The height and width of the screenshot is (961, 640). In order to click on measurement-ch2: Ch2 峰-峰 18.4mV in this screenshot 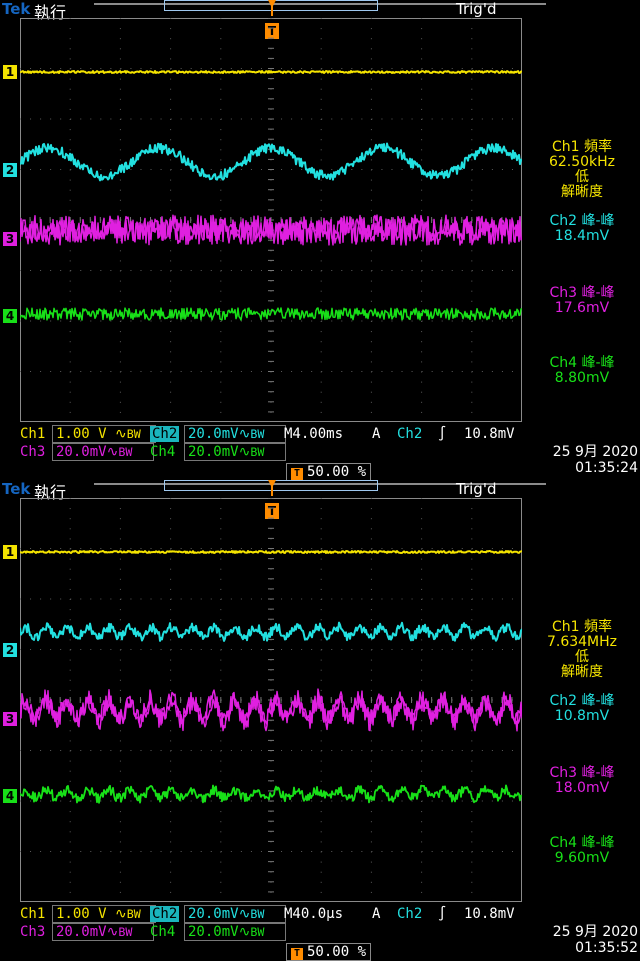, I will do `click(582, 229)`.